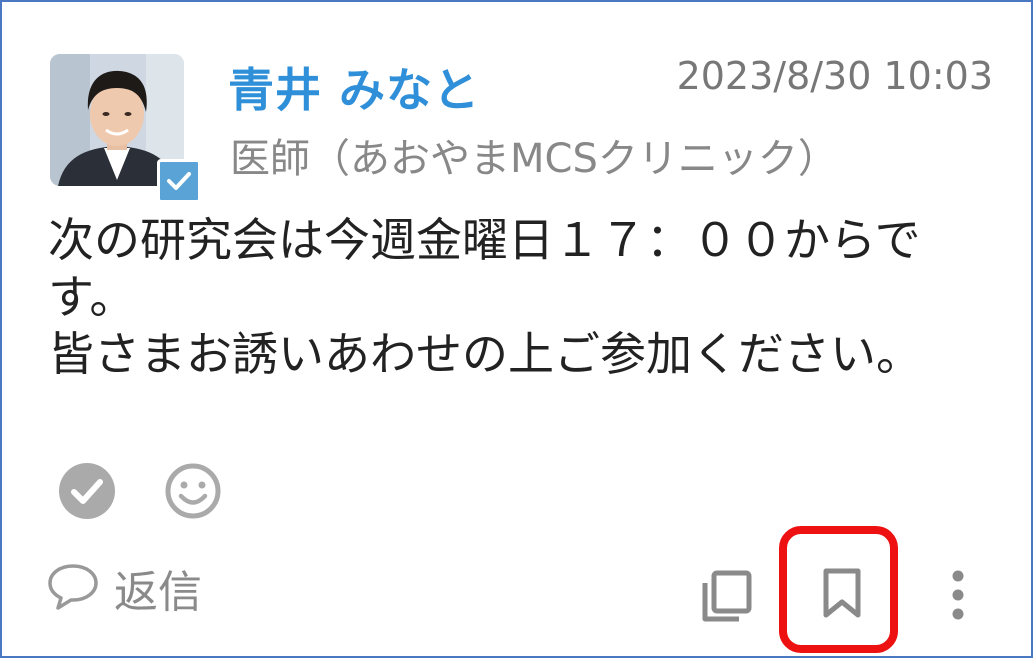 The height and width of the screenshot is (658, 1033). What do you see at coordinates (842, 595) in the screenshot?
I see `bookmark-icon` at bounding box center [842, 595].